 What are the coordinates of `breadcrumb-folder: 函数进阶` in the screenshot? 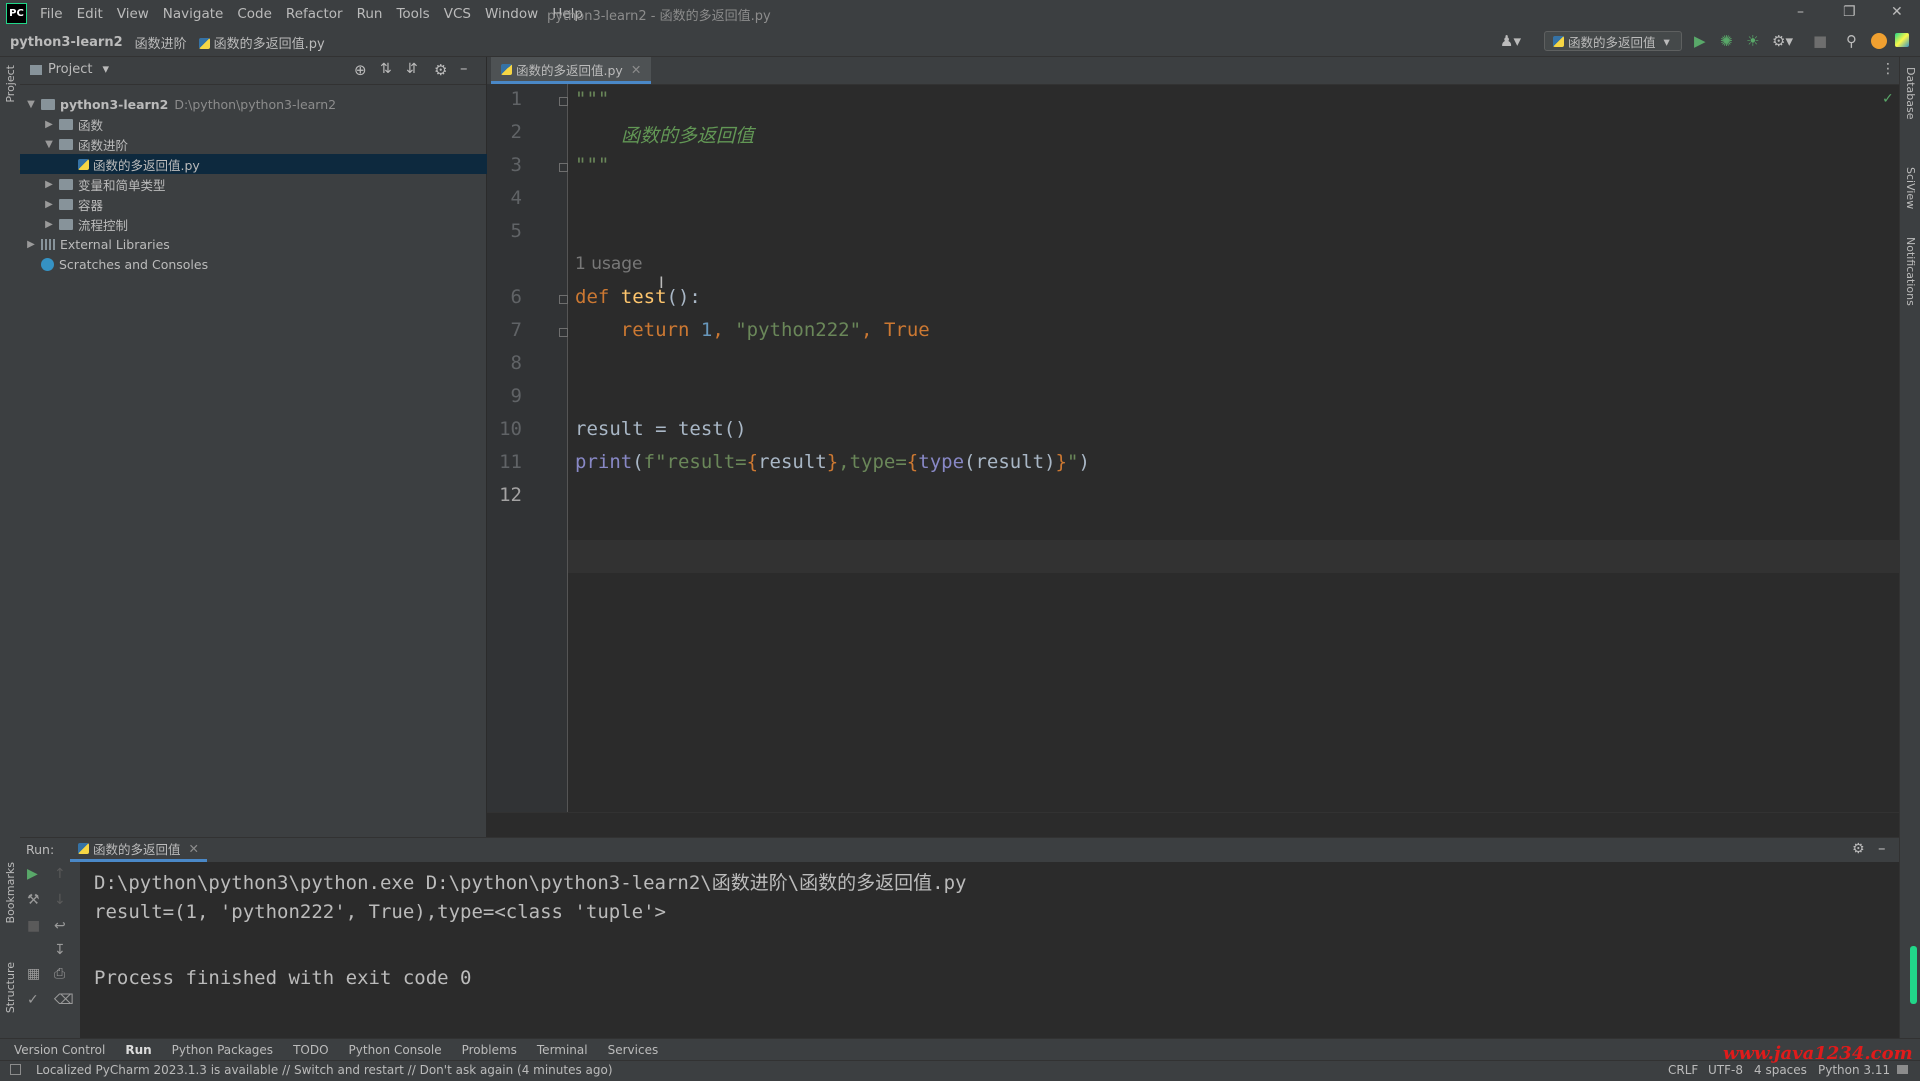 It's located at (161, 42).